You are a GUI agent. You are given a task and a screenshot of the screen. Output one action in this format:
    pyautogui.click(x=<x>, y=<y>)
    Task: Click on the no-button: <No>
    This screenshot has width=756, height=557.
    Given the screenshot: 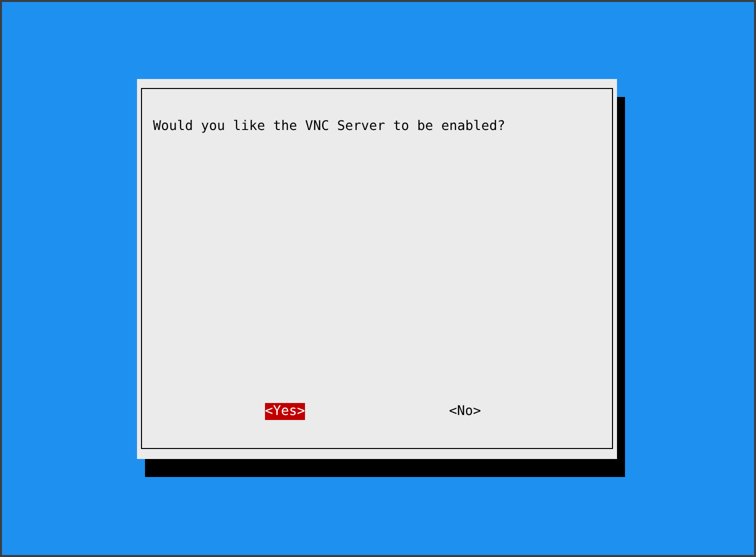 What is the action you would take?
    pyautogui.click(x=465, y=411)
    